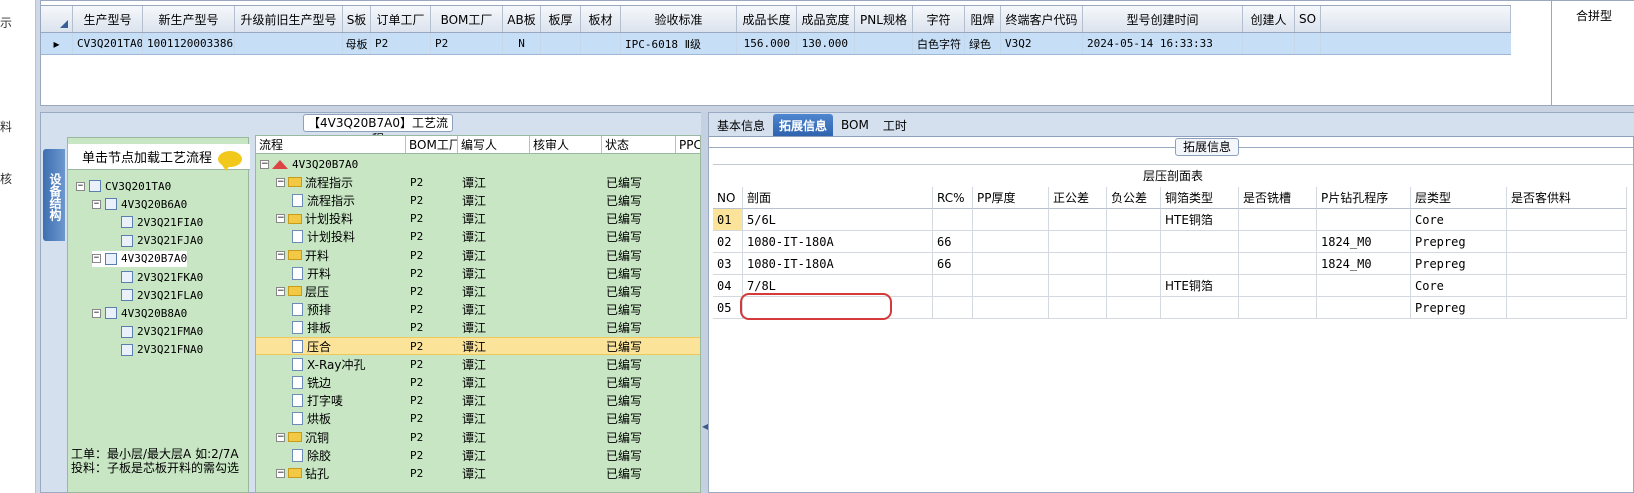 The width and height of the screenshot is (1634, 493). I want to click on flow-name-cell: 打字唛, so click(331, 401).